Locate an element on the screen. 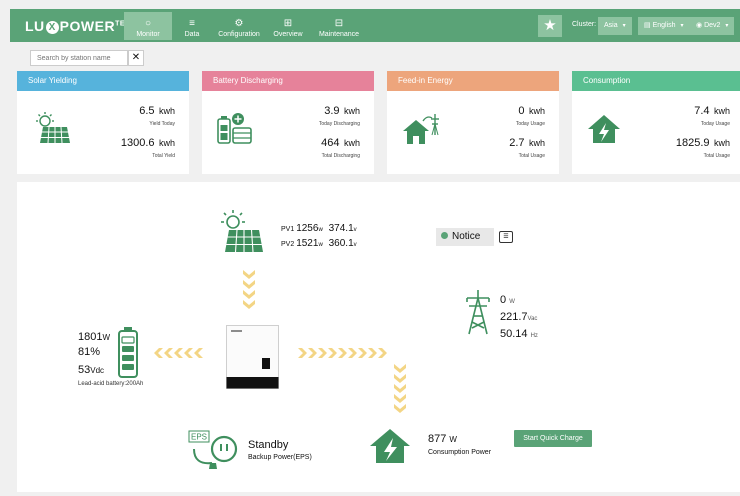  pv1-row: PV1 1256w 374.1v is located at coordinates (319, 229).